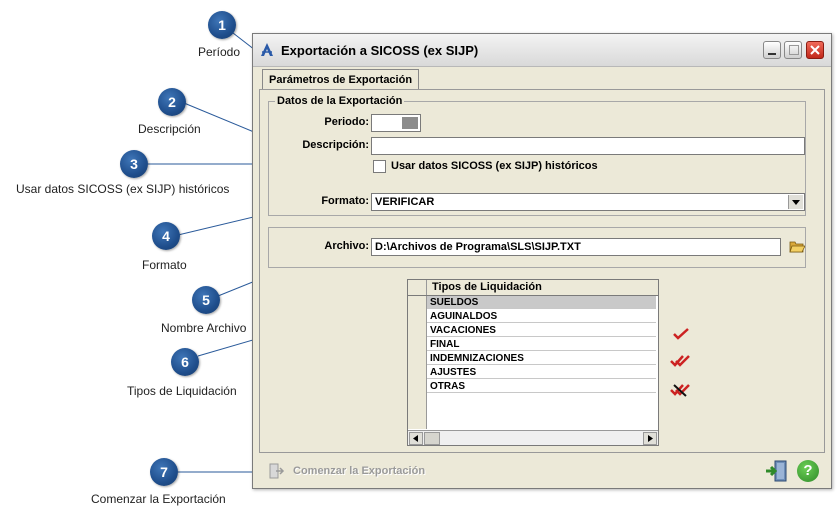  Describe the element at coordinates (494, 166) in the screenshot. I see `historicos-label: Usar datos SICOSS (ex SIJP) históricos` at that location.